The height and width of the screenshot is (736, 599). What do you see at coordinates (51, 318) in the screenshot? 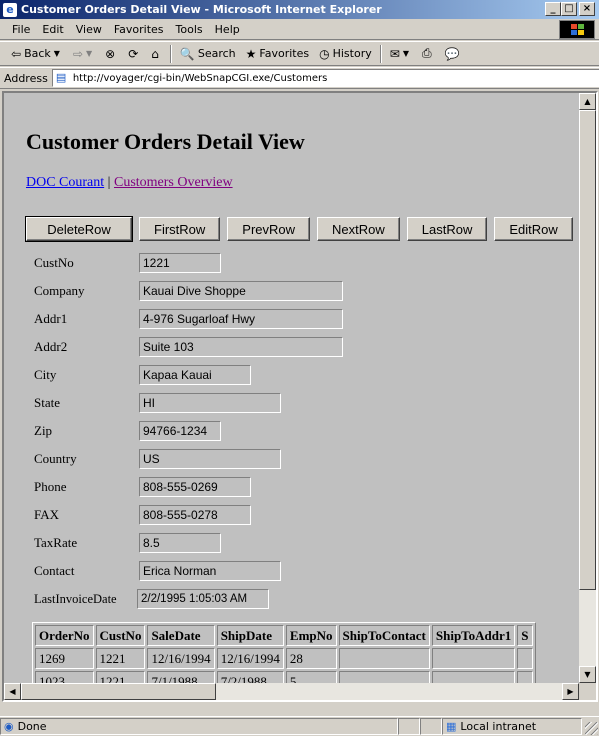
I see `field-label: Addr1` at bounding box center [51, 318].